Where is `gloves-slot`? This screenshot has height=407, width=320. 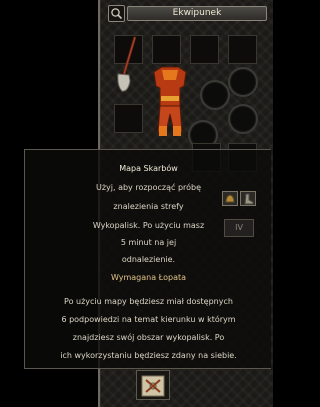
gloves-slot is located at coordinates (128, 118).